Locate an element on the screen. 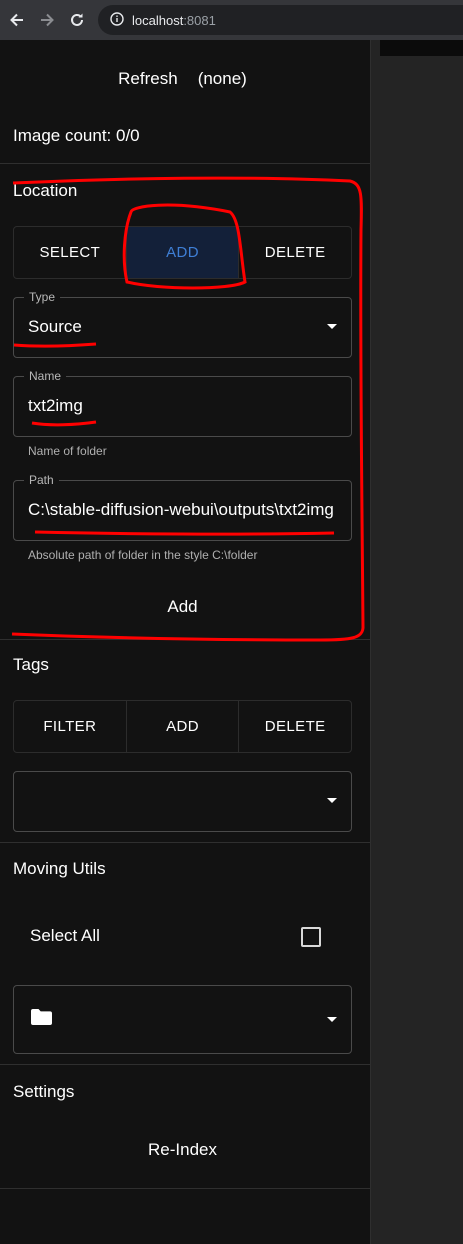 This screenshot has width=463, height=1244. address-host: localhost is located at coordinates (158, 20).